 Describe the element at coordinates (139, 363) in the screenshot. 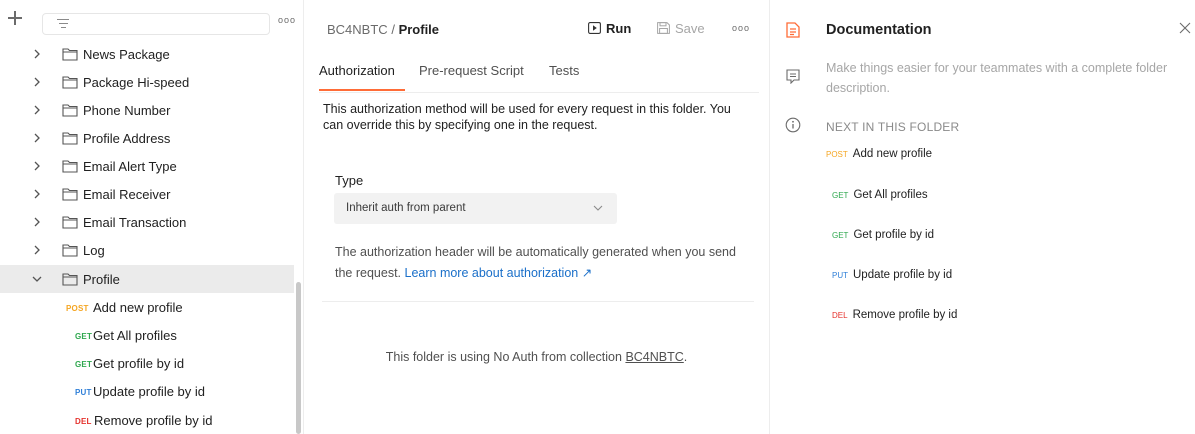

I see `request-label: Get profile by id` at that location.